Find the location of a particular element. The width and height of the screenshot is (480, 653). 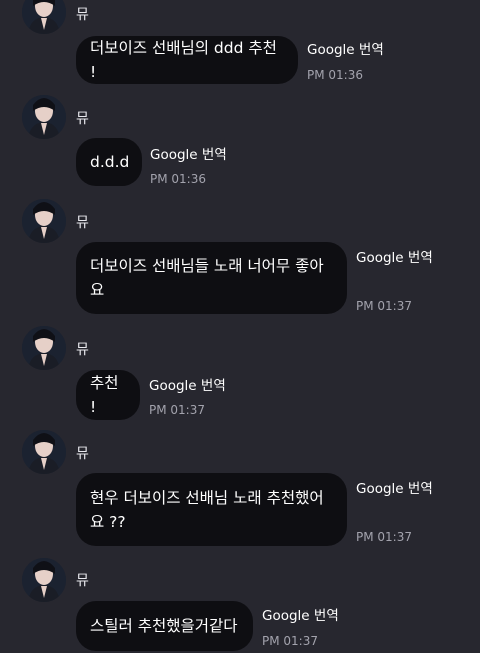

message-bubble: 더보이즈 선배님의 ddd 추천 ! is located at coordinates (187, 60).